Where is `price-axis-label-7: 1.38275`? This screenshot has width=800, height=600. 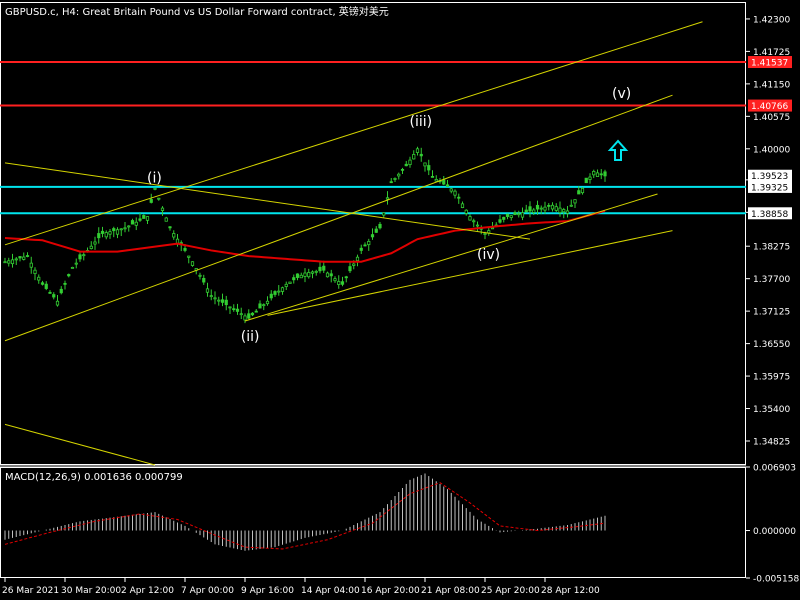 price-axis-label-7: 1.38275 is located at coordinates (771, 248).